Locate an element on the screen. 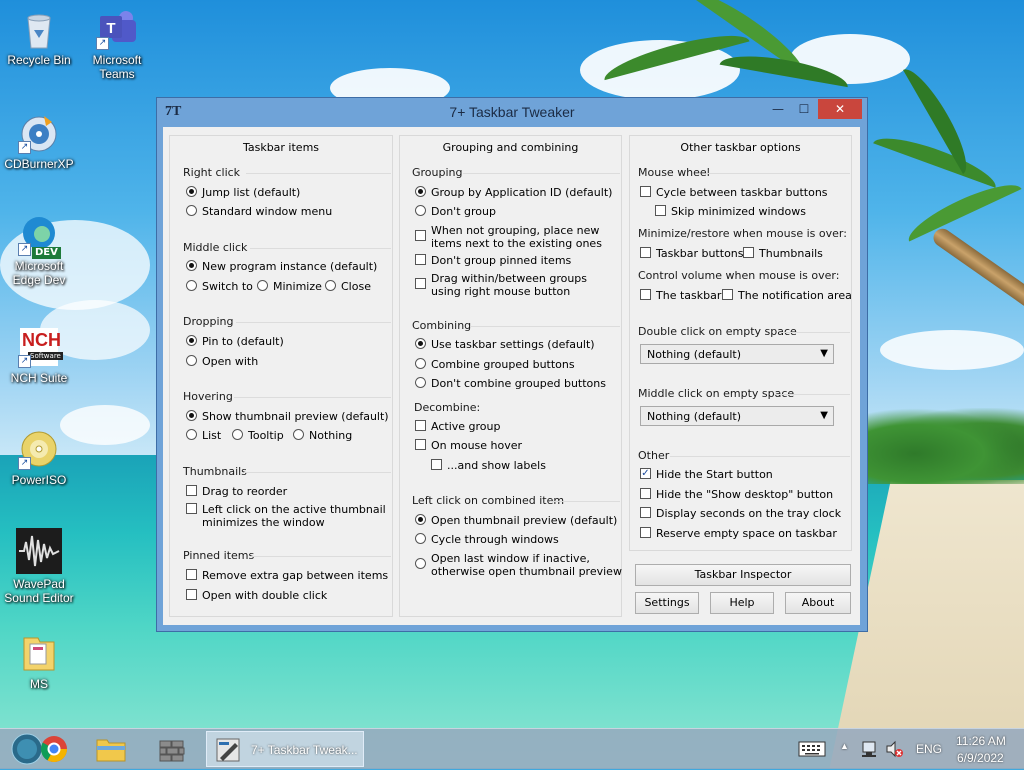  group-title-left-click-combined: Left click on combined item is located at coordinates (488, 500).